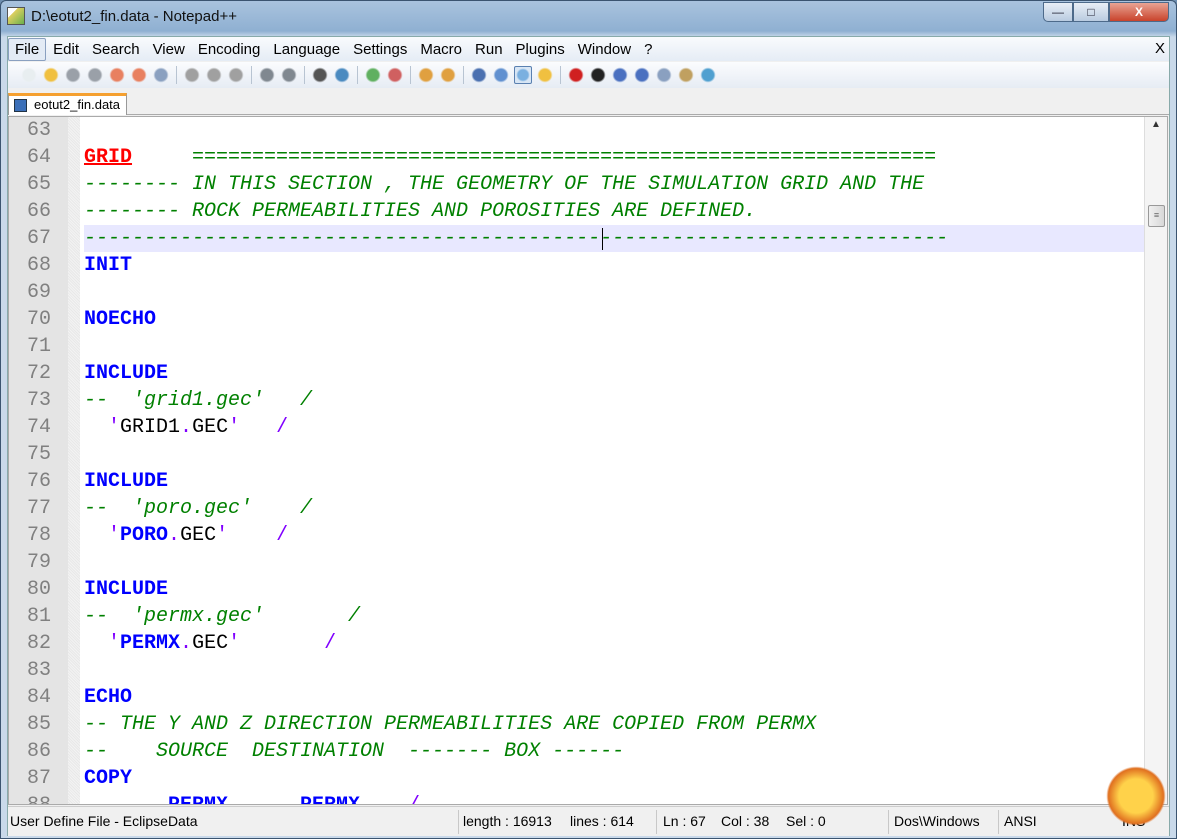 The image size is (1177, 839). What do you see at coordinates (289, 75) in the screenshot?
I see `redo-icon` at bounding box center [289, 75].